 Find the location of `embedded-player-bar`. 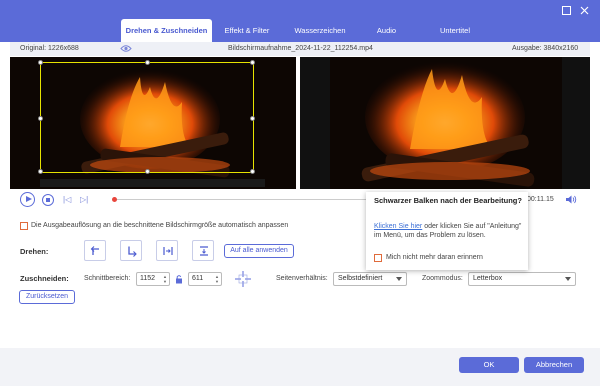

embedded-player-bar is located at coordinates (152, 183).